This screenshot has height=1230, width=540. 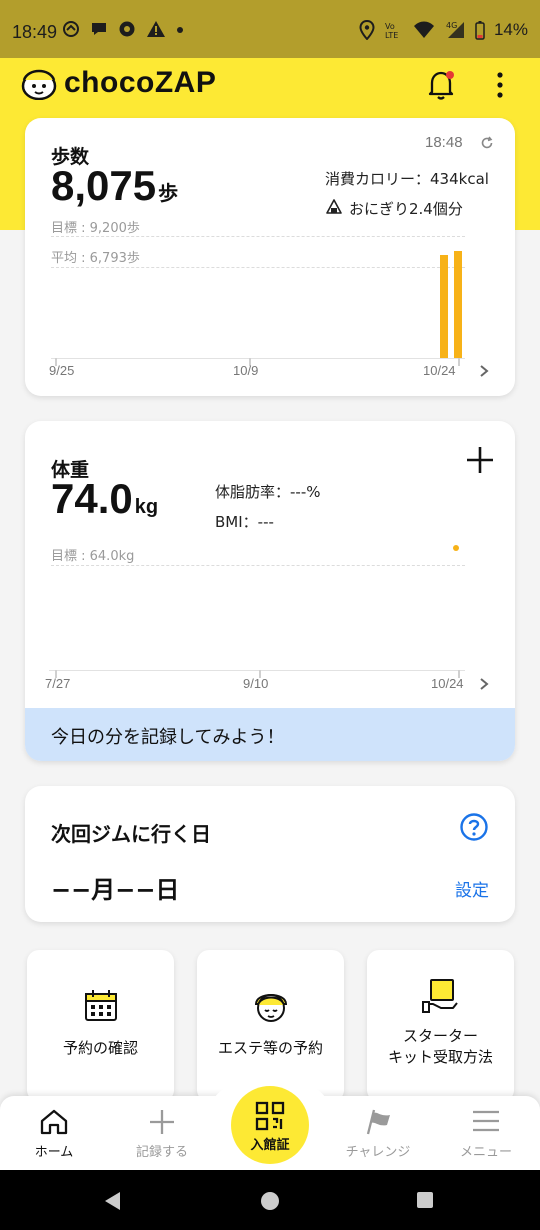 What do you see at coordinates (270, 1116) in the screenshot?
I see `qr-code-icon` at bounding box center [270, 1116].